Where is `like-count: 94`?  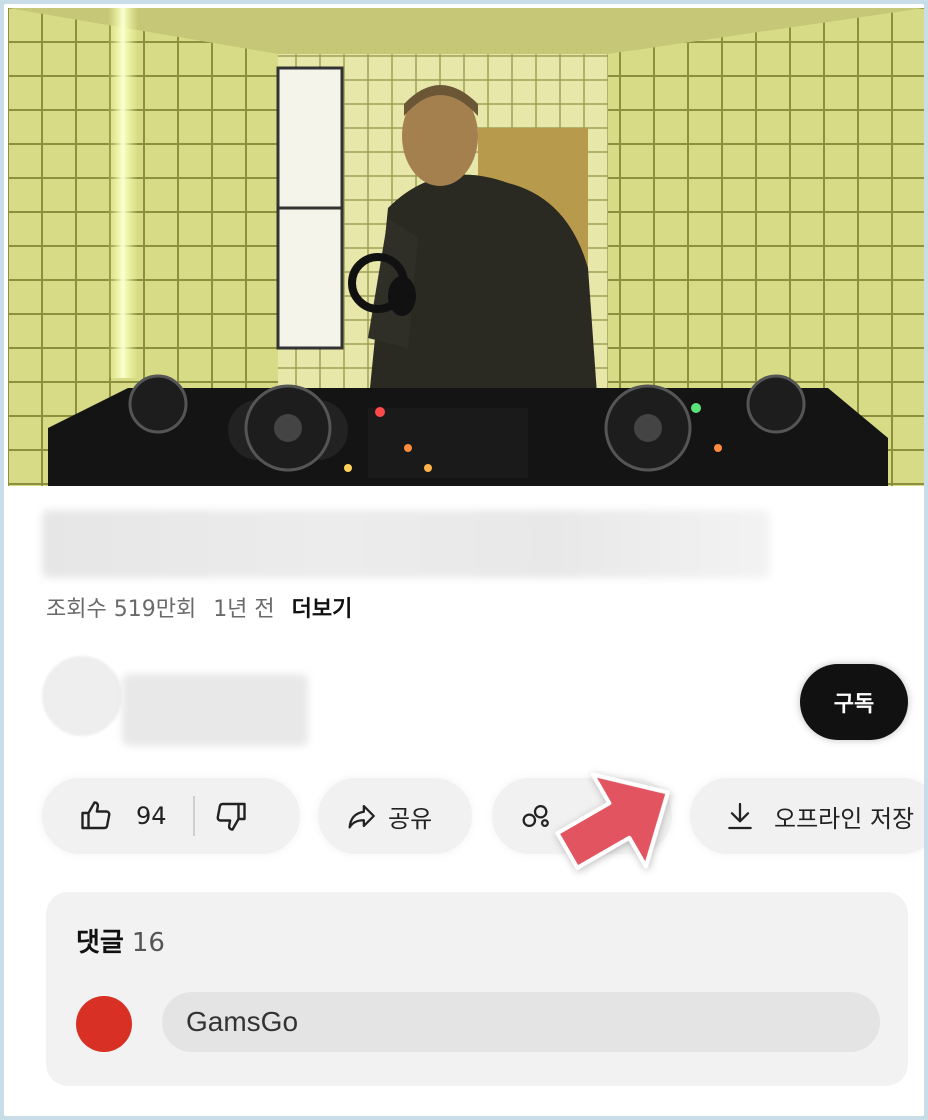 like-count: 94 is located at coordinates (151, 816).